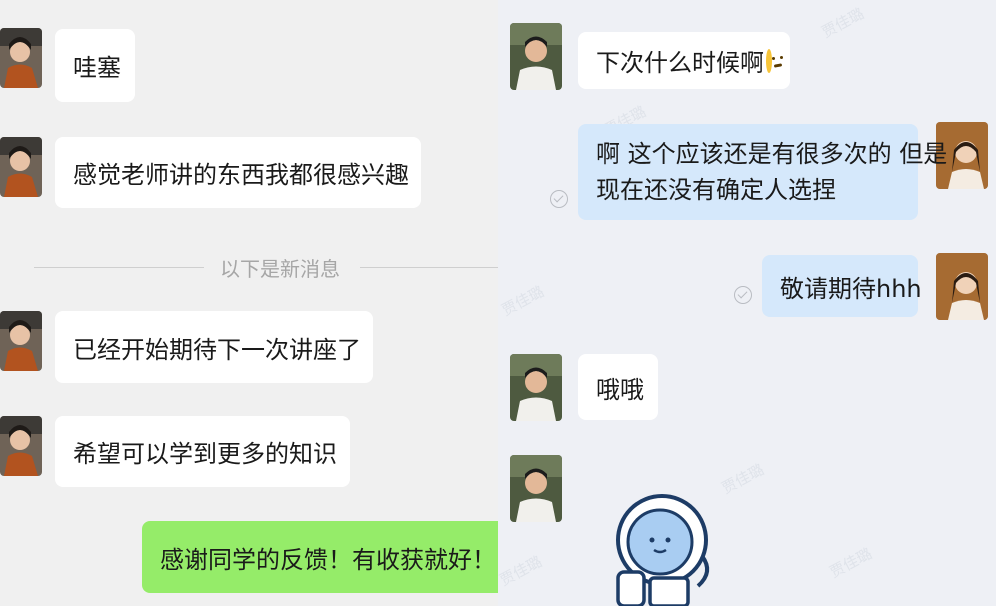 This screenshot has width=996, height=606. I want to click on incoming-message: 哦哦, so click(618, 387).